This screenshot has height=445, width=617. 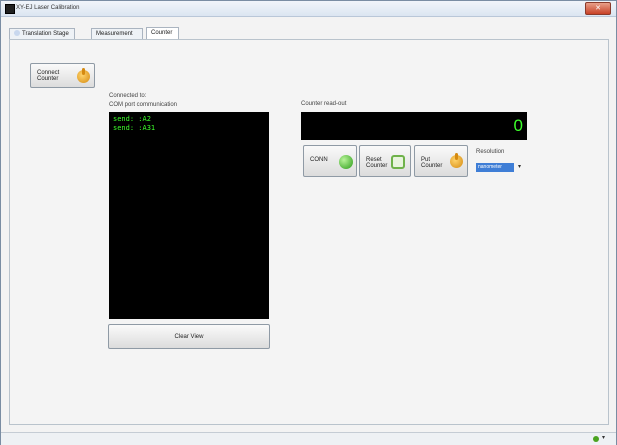 What do you see at coordinates (377, 166) in the screenshot?
I see `reset-label-line2: Counter` at bounding box center [377, 166].